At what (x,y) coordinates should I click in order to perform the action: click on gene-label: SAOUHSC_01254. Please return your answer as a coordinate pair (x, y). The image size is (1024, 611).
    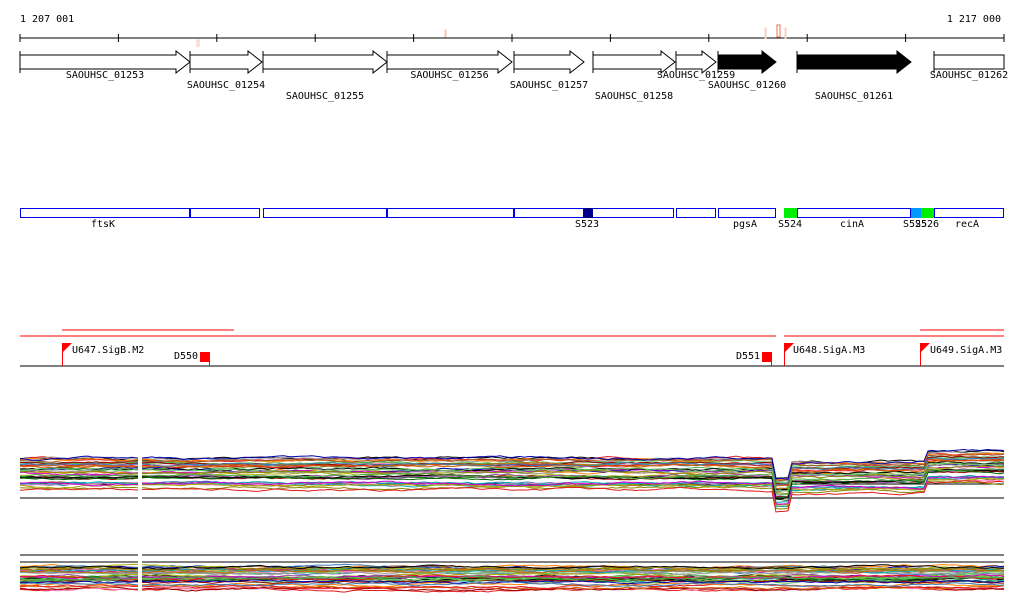
    Looking at the image, I should click on (226, 86).